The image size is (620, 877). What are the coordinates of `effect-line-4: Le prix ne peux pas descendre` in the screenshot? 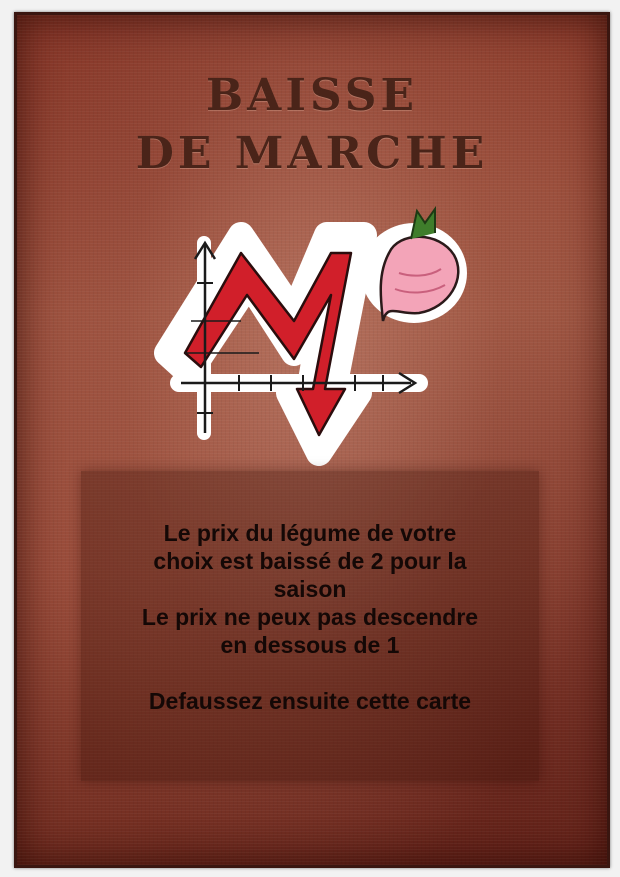 It's located at (310, 617).